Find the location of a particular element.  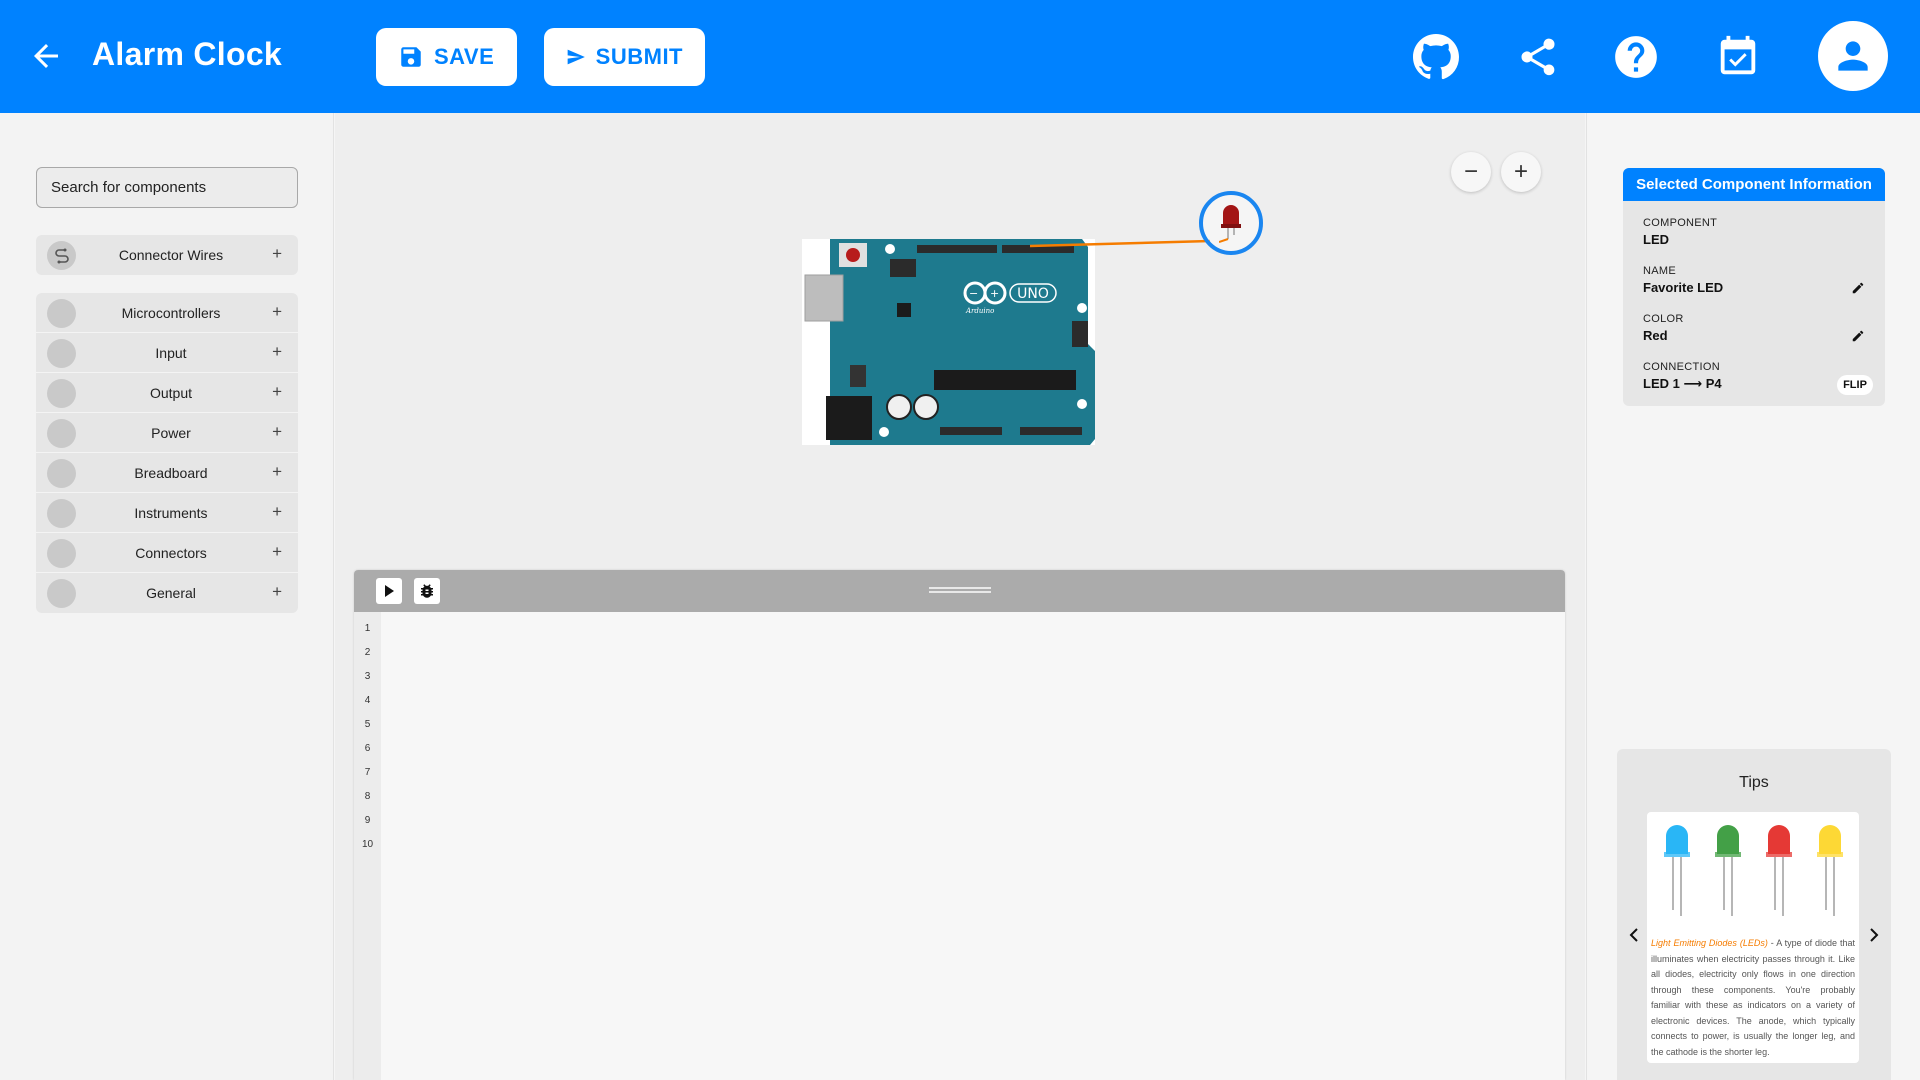

save-button: SAVE is located at coordinates (446, 57).